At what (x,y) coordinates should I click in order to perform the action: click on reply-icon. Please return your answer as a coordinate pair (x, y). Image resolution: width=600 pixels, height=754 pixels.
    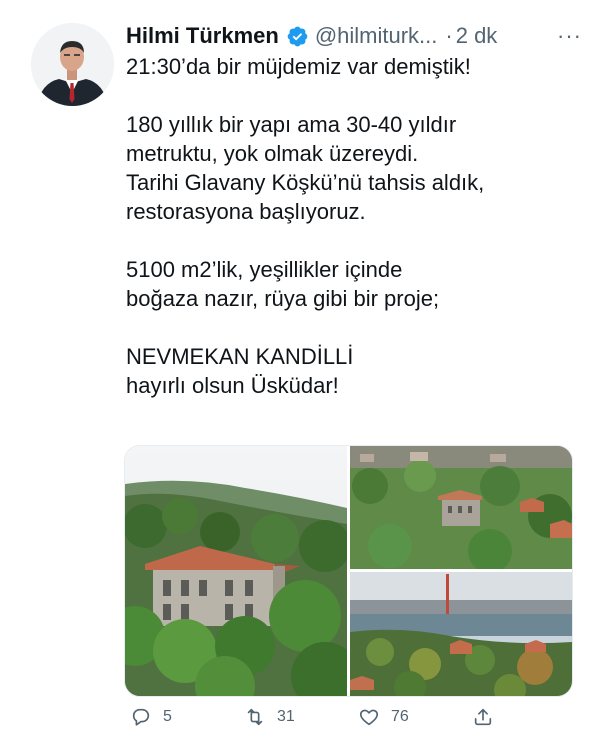
    Looking at the image, I should click on (141, 717).